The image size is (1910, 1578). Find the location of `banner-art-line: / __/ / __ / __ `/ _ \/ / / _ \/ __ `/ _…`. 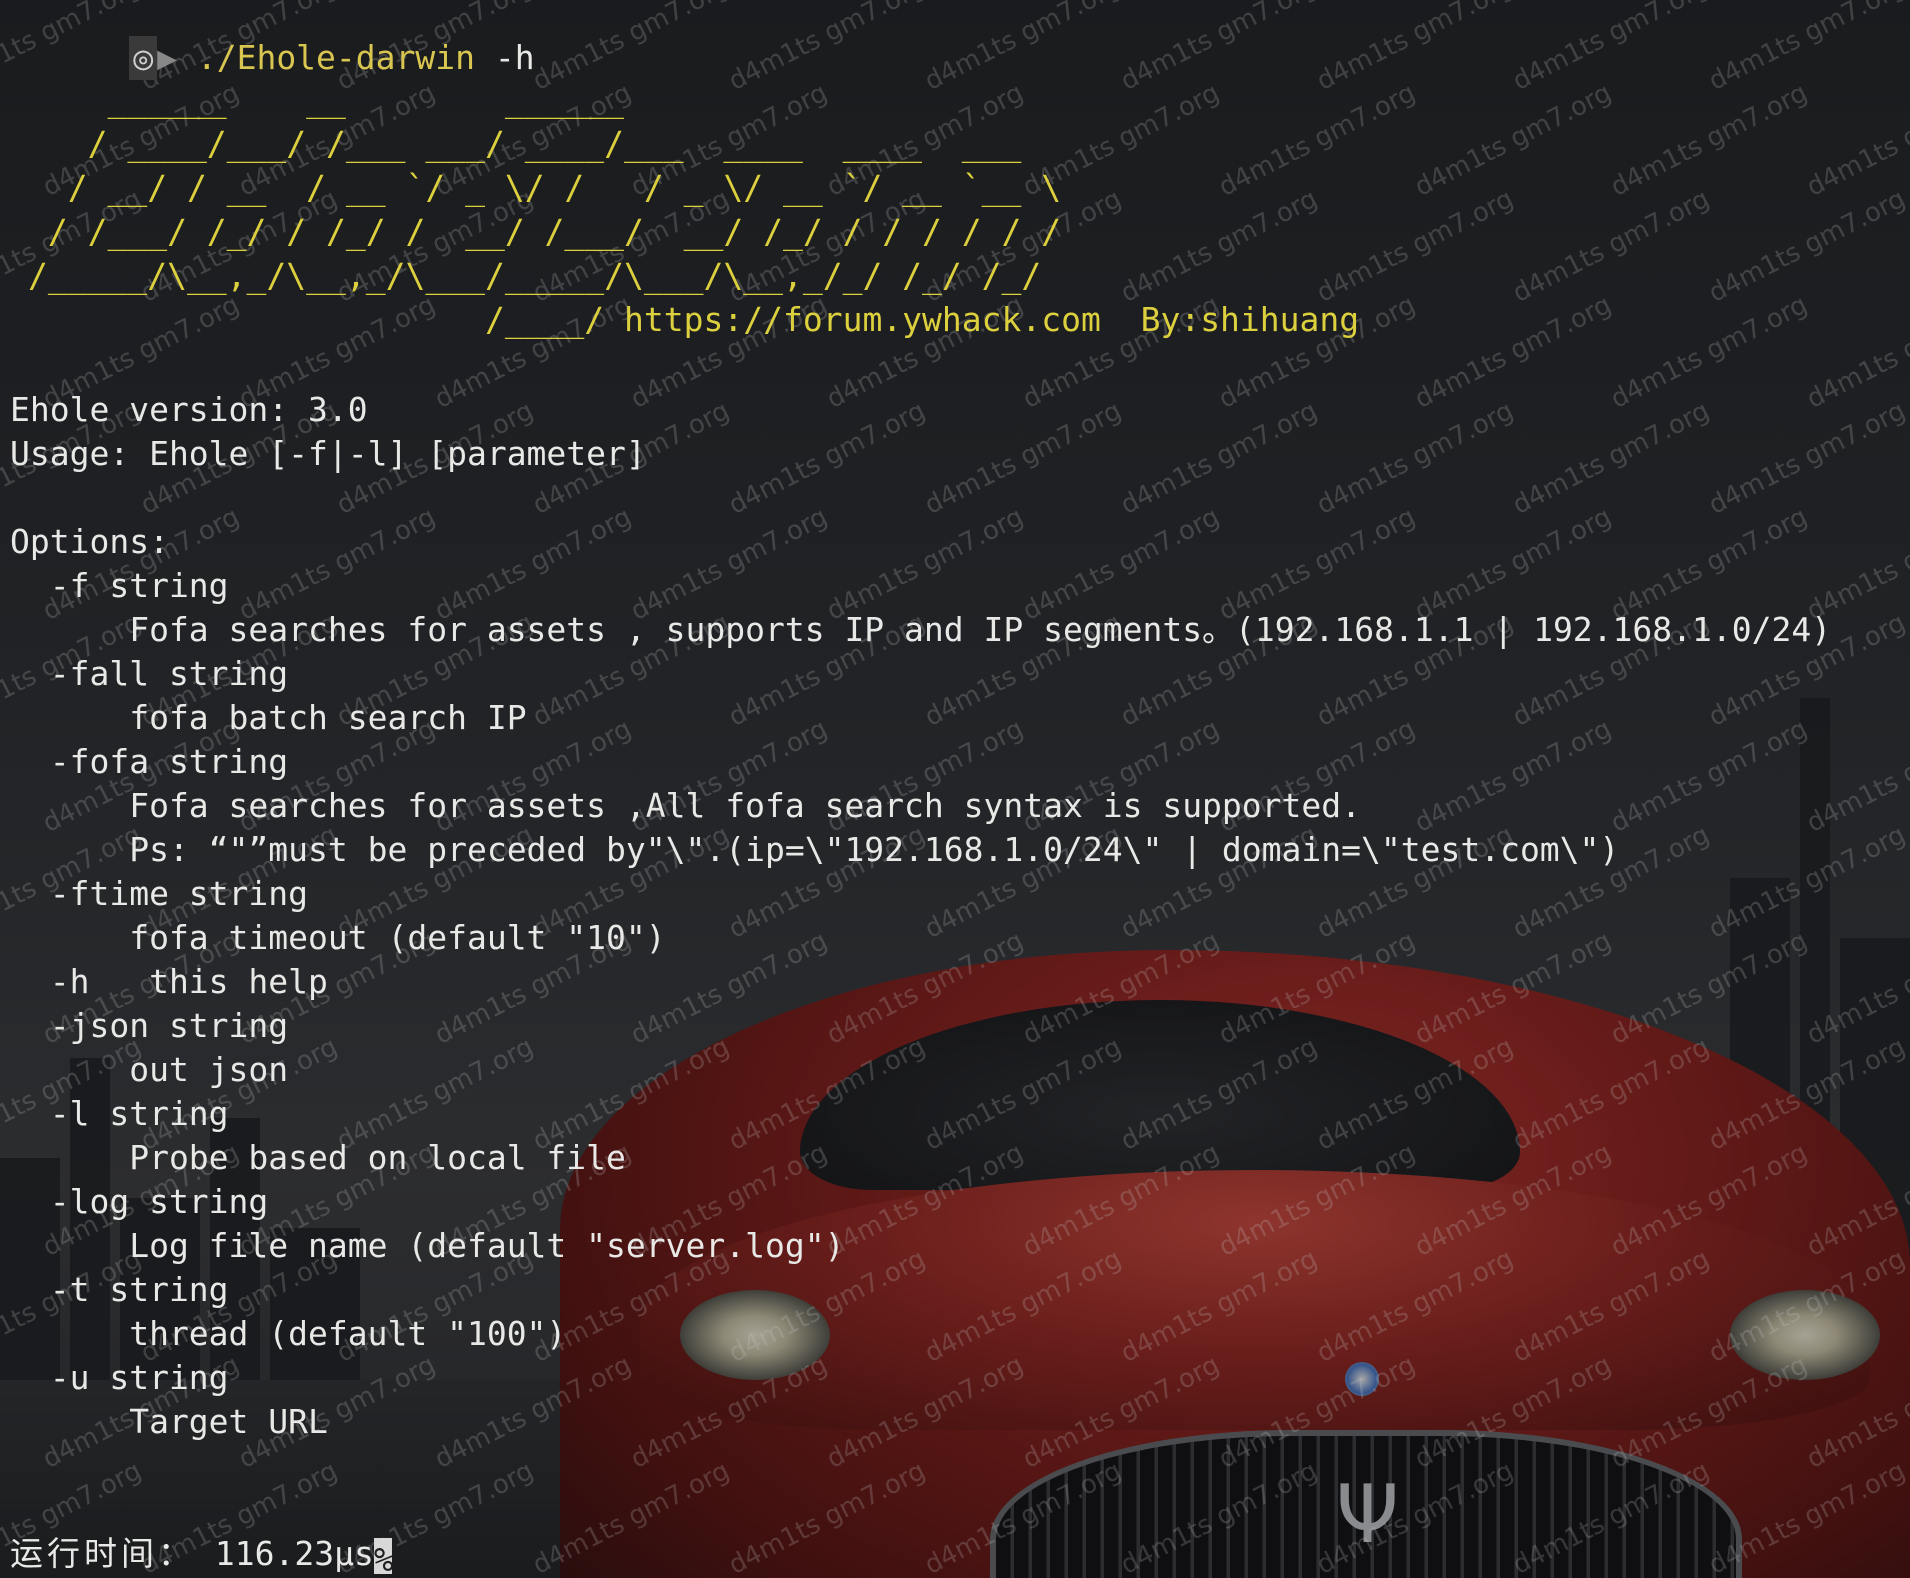

banner-art-line: / __/ / __ / __ `/ _ \/ / / _ \/ __ `/ _… is located at coordinates (545, 187).